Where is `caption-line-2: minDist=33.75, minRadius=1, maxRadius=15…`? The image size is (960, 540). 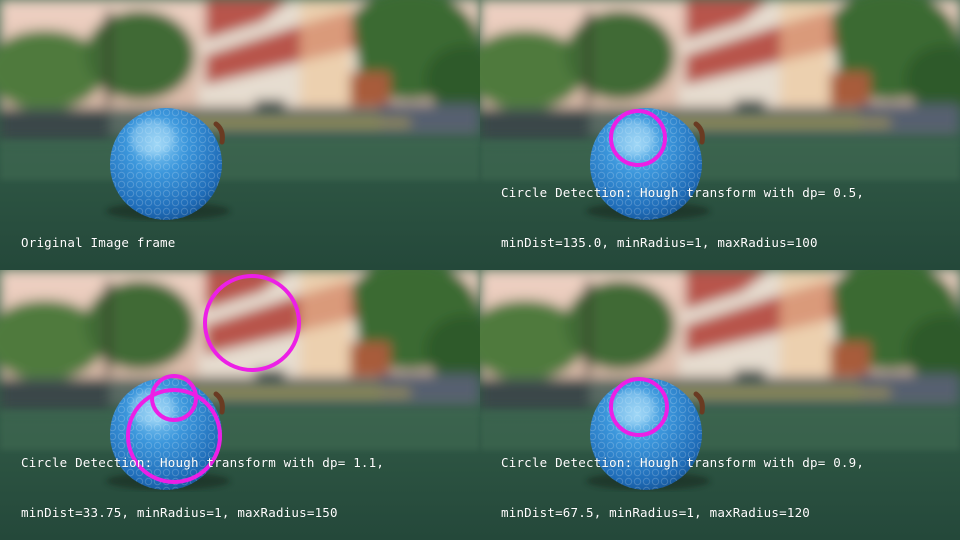 caption-line-2: minDist=33.75, minRadius=1, maxRadius=15… is located at coordinates (179, 512).